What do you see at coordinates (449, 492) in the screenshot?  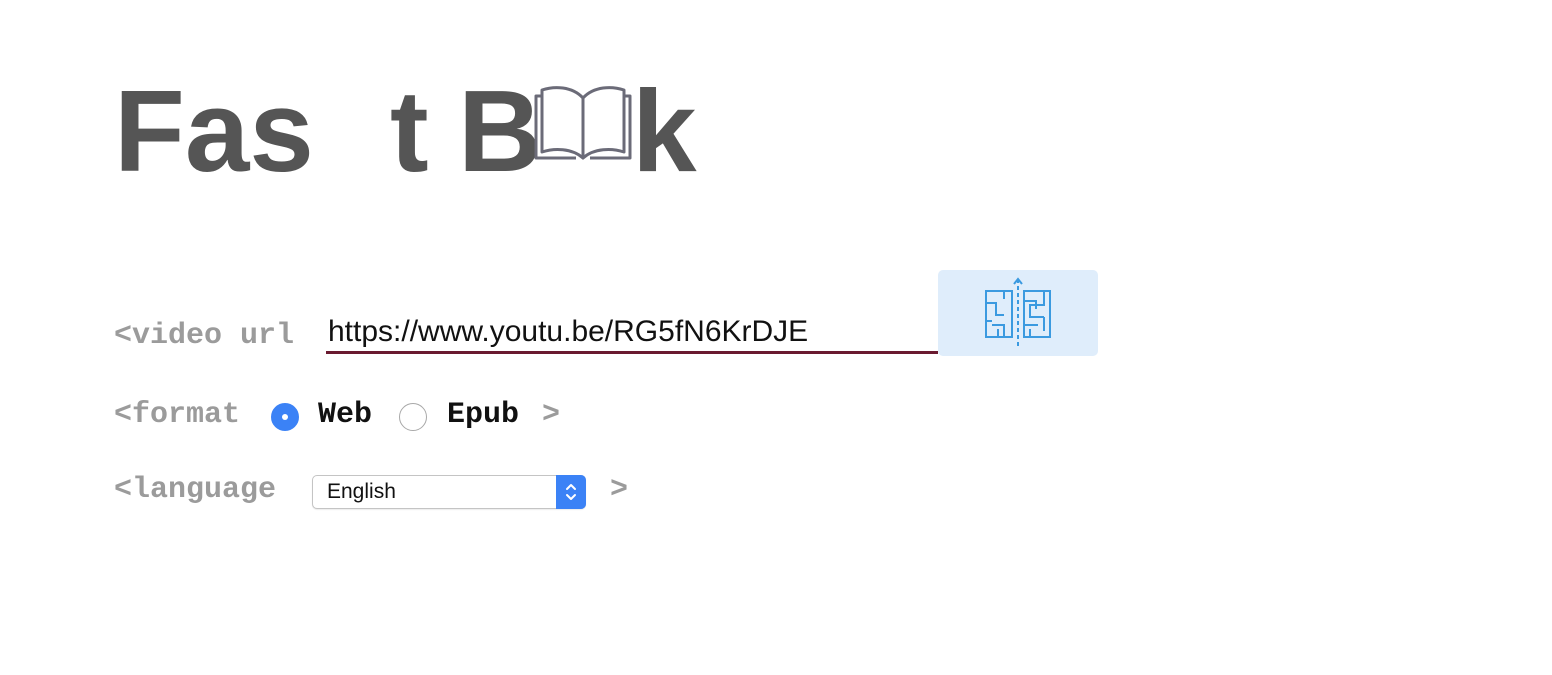 I see `language-select: English` at bounding box center [449, 492].